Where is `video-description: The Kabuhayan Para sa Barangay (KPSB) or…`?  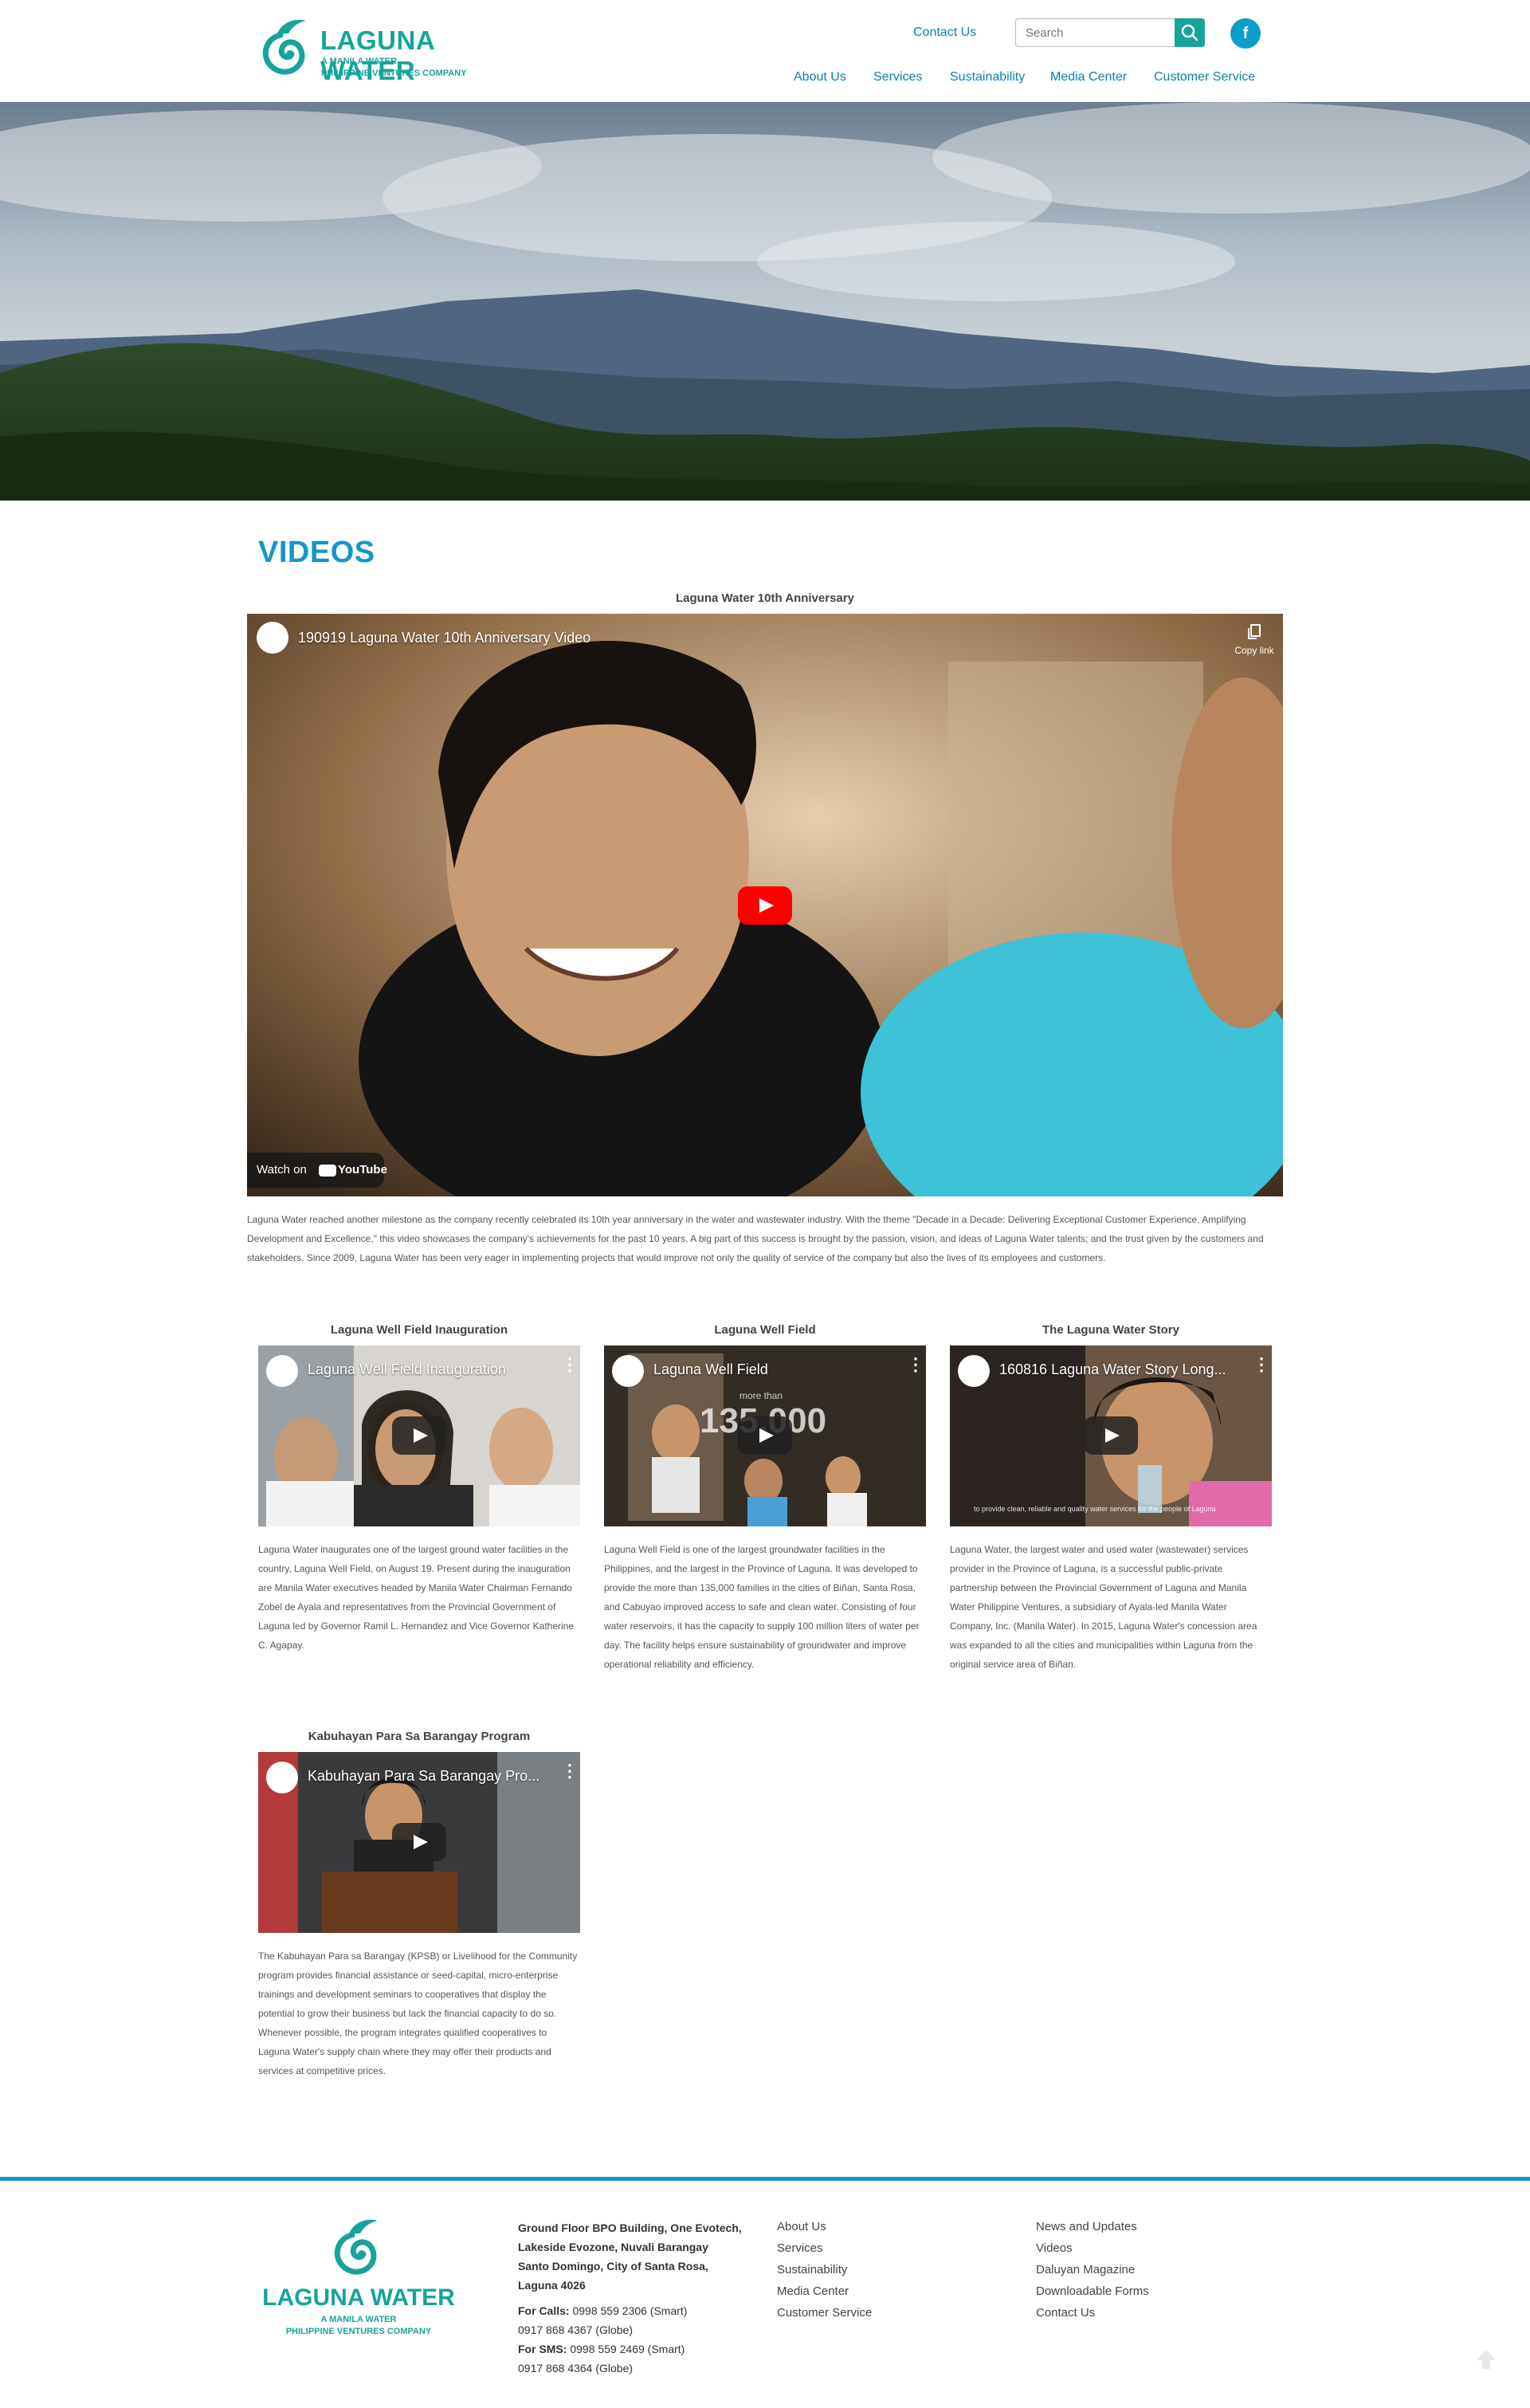
video-description: The Kabuhayan Para sa Barangay (KPSB) or… is located at coordinates (418, 2013).